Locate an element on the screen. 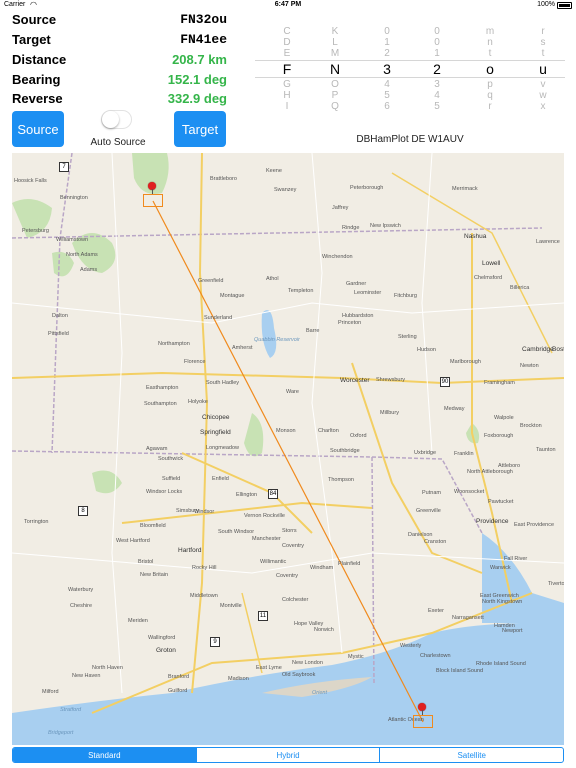  picker-column-2: KLMNOPQ is located at coordinates (335, 67).